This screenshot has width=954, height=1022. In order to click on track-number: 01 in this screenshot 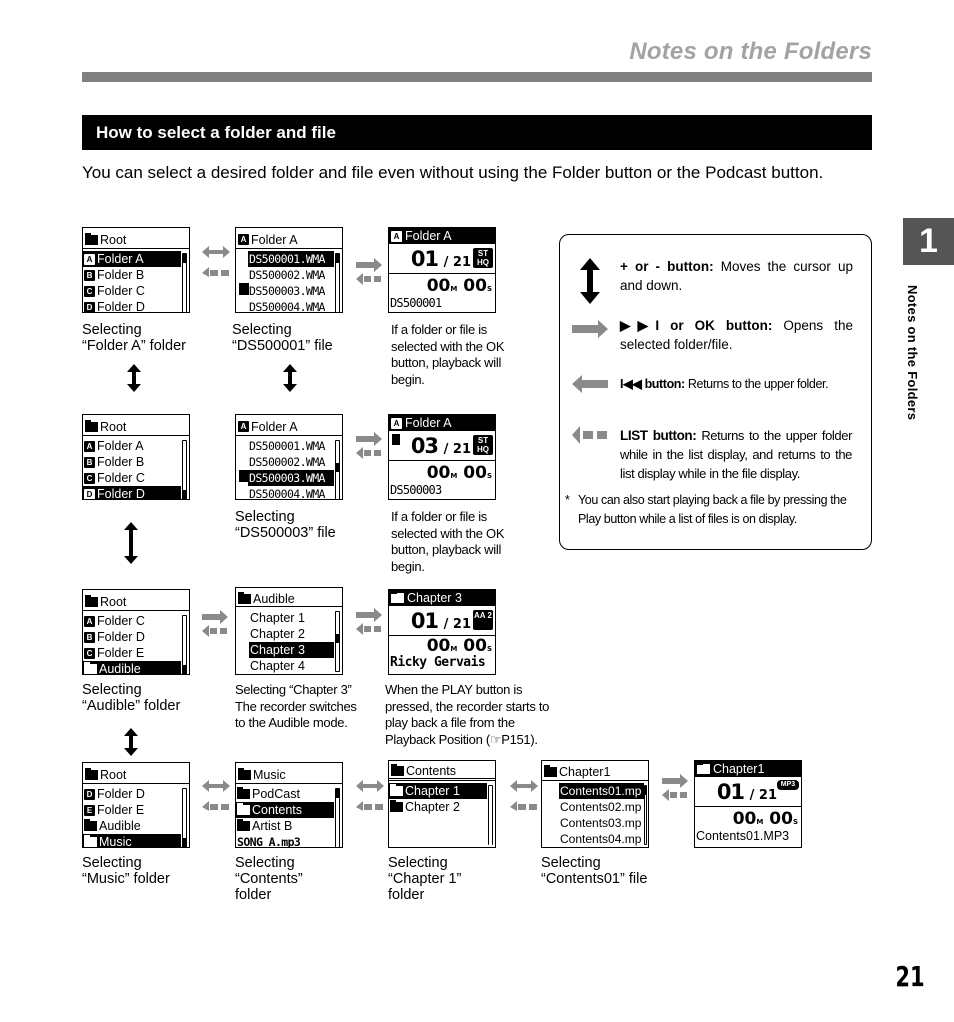, I will do `click(424, 621)`.